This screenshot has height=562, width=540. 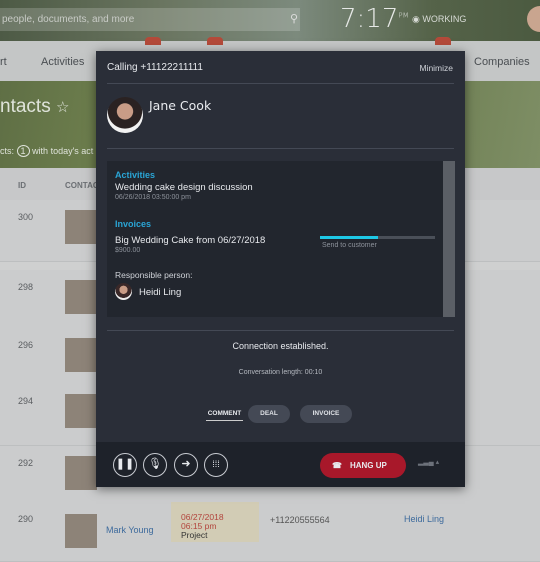 What do you see at coordinates (533, 19) in the screenshot?
I see `user-avatar` at bounding box center [533, 19].